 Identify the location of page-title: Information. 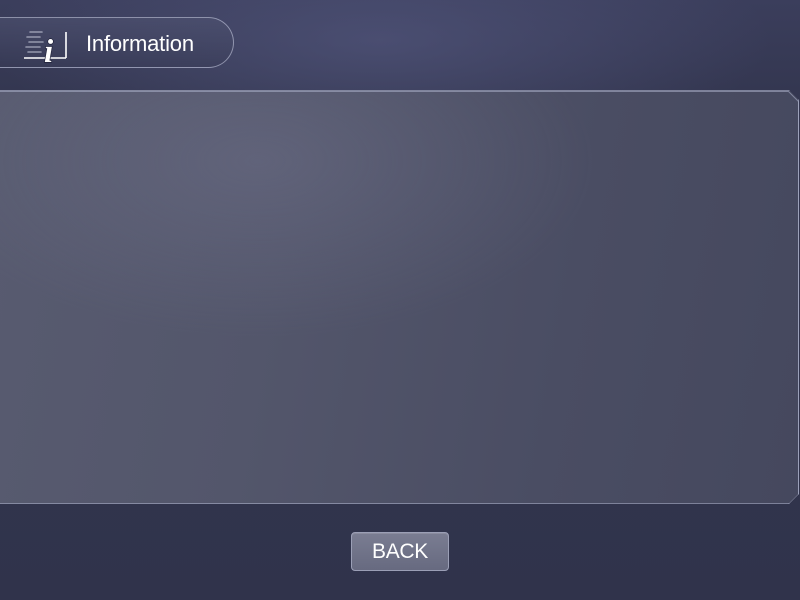
(140, 43).